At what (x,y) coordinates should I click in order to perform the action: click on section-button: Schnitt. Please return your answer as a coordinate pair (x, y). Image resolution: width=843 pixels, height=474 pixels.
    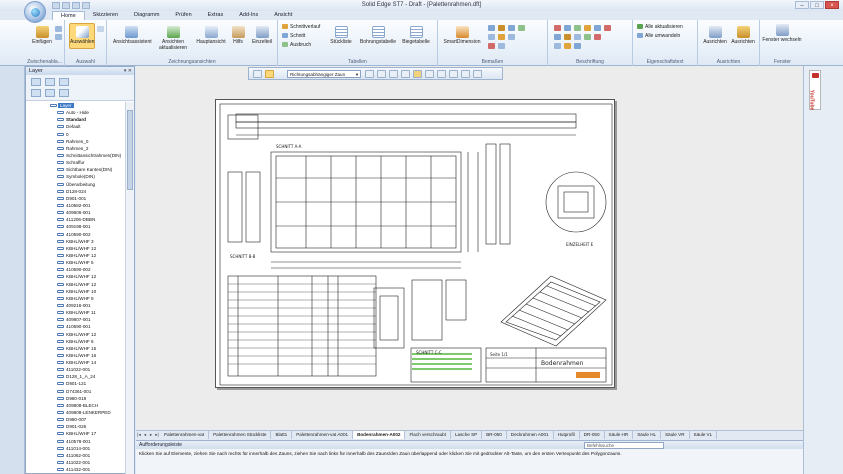
    Looking at the image, I should click on (293, 36).